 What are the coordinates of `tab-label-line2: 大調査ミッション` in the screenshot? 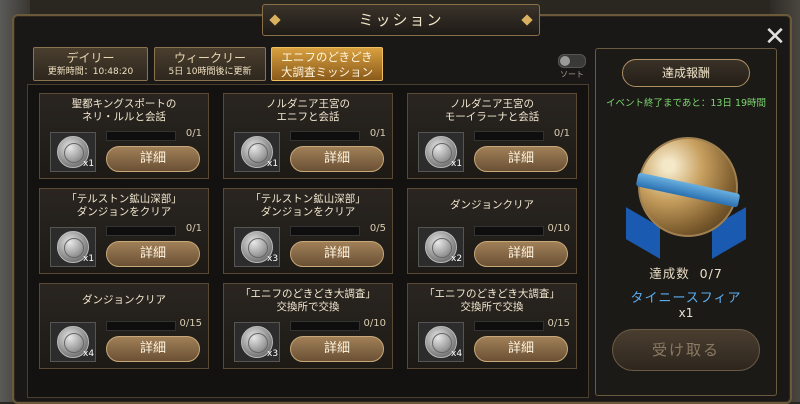 It's located at (327, 72).